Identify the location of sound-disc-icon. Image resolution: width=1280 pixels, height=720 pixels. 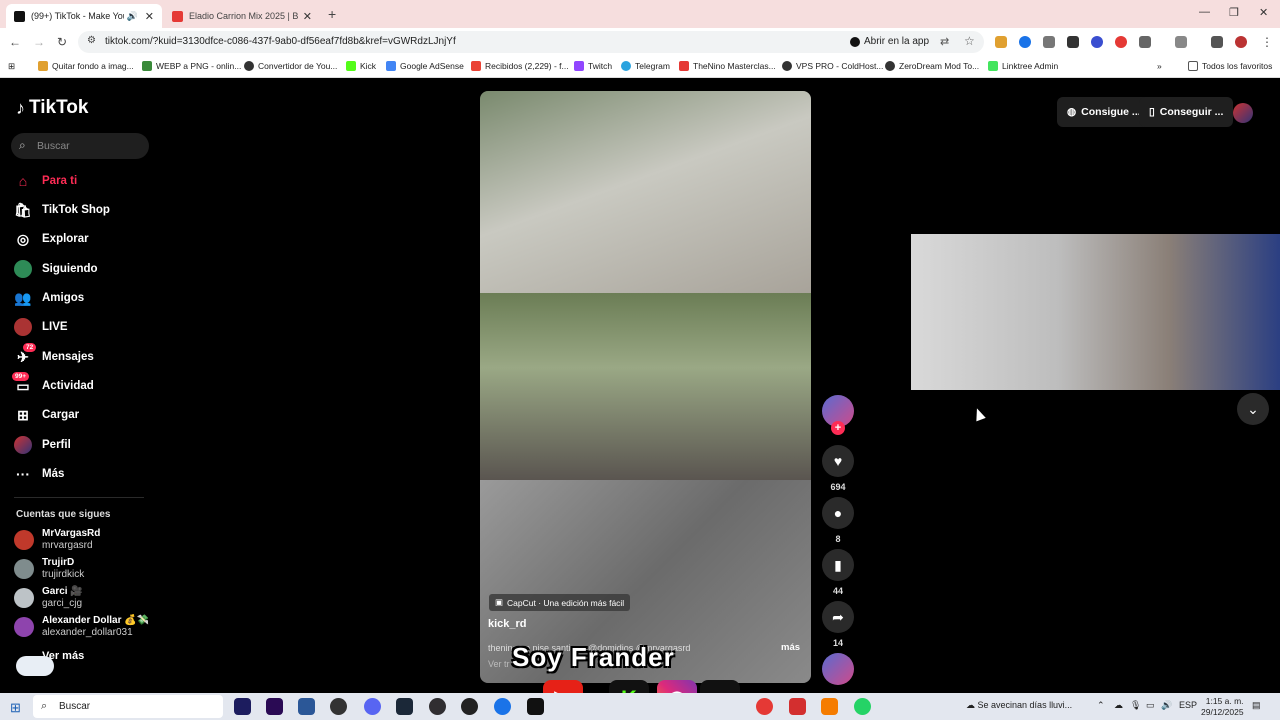
(838, 669).